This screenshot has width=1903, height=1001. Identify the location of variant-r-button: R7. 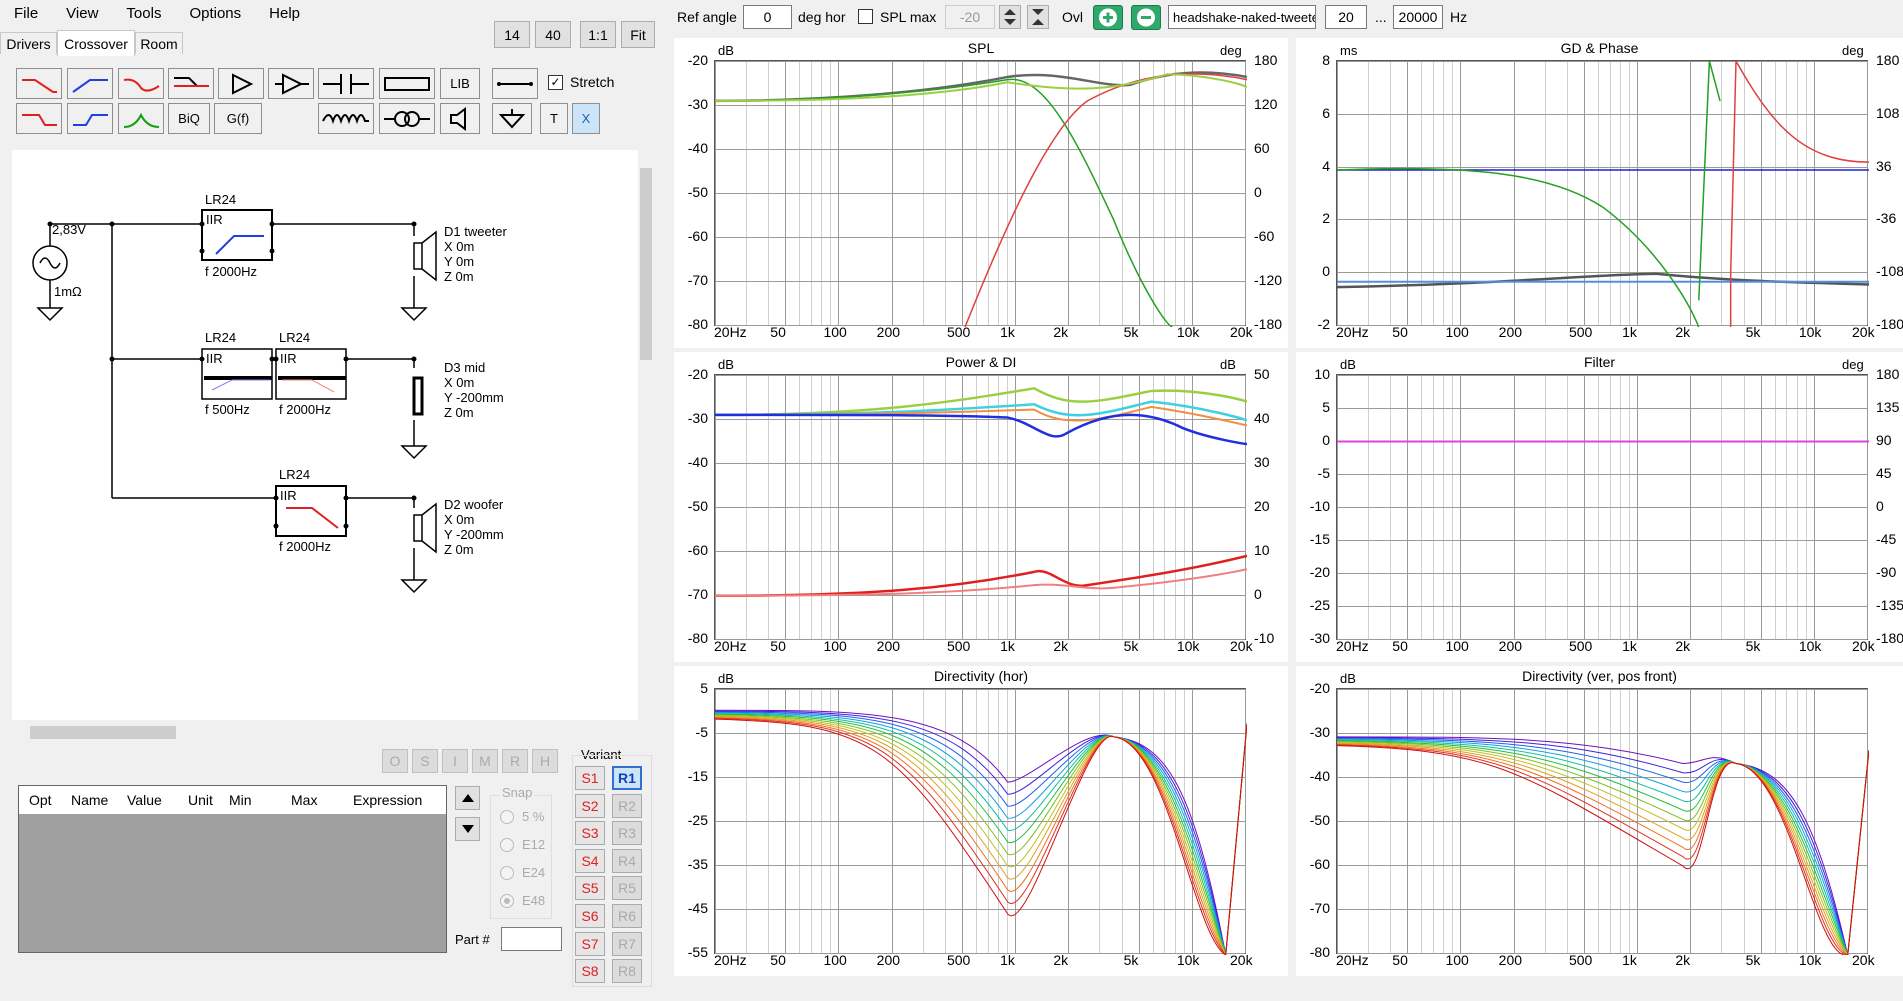
(627, 943).